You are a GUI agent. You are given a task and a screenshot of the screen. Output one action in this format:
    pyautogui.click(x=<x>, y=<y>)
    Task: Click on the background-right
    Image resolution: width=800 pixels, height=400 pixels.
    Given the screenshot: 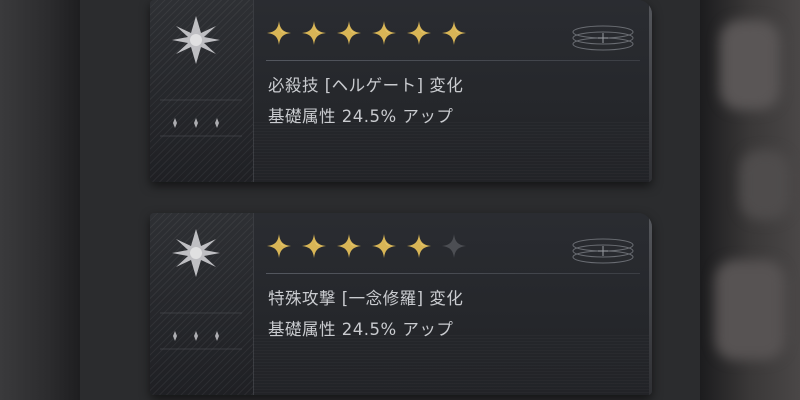 What is the action you would take?
    pyautogui.click(x=750, y=200)
    